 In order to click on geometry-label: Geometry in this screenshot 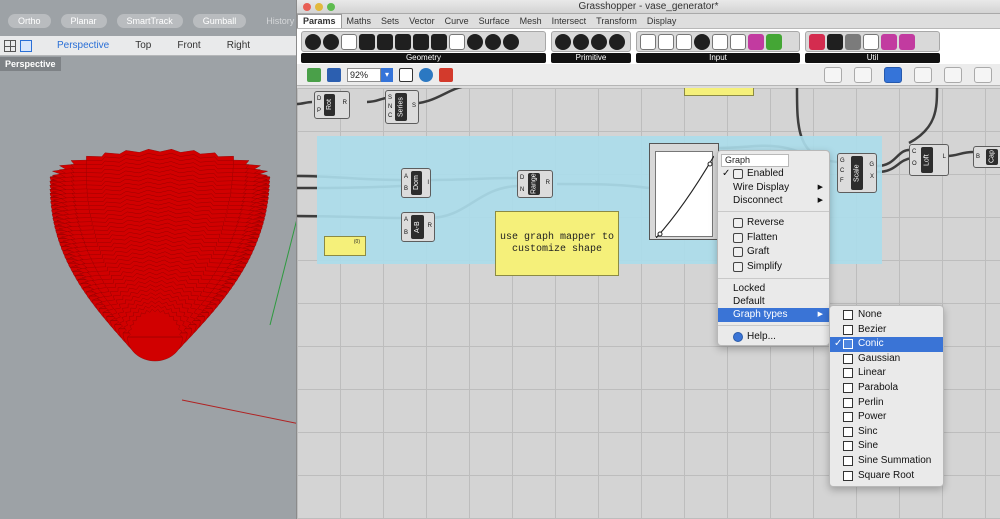, I will do `click(423, 58)`.